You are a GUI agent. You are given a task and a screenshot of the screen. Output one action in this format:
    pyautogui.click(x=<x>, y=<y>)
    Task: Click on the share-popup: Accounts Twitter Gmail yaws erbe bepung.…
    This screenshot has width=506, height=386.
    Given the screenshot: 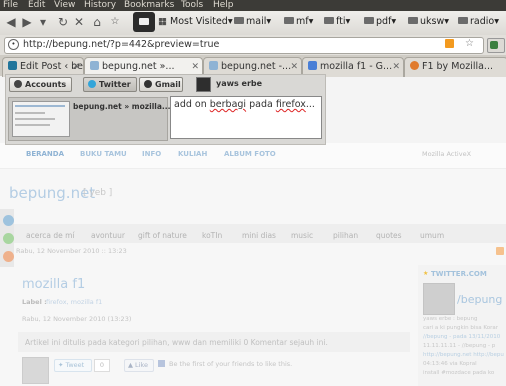 What is the action you would take?
    pyautogui.click(x=165, y=109)
    